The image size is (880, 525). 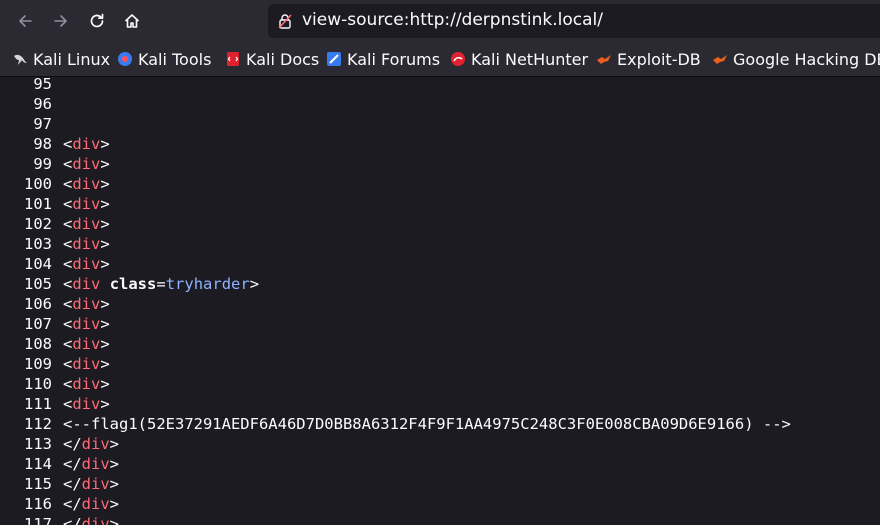 I want to click on line-number: 101, so click(x=38, y=204).